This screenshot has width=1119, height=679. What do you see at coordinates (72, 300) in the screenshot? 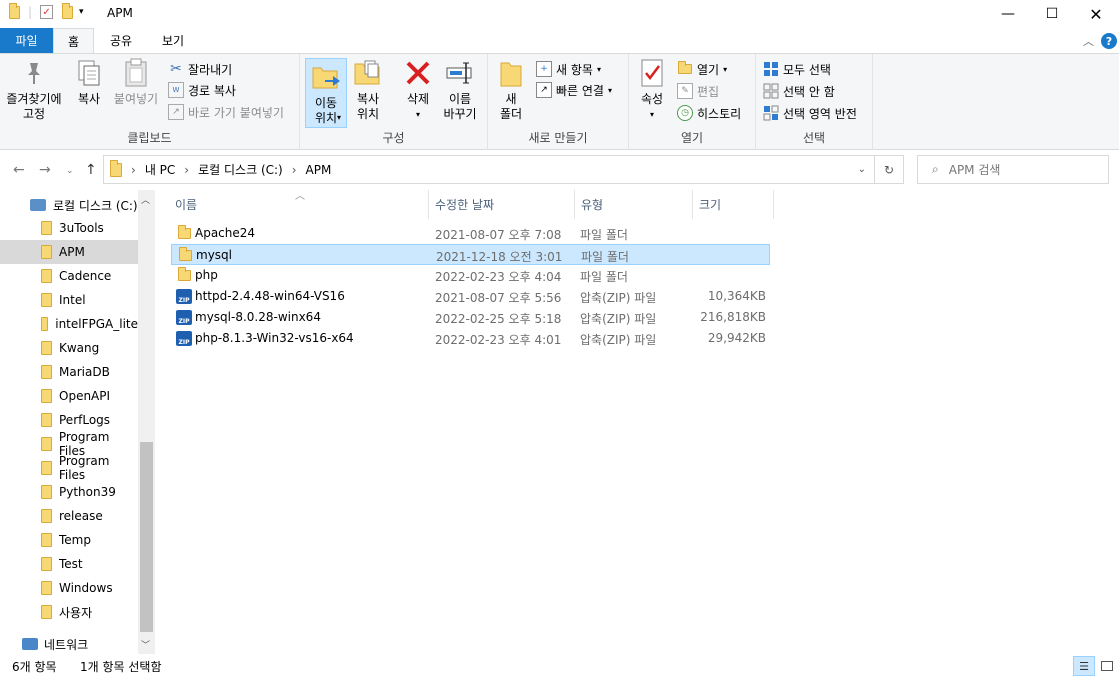
I see `nav-folder-label: Intel` at bounding box center [72, 300].